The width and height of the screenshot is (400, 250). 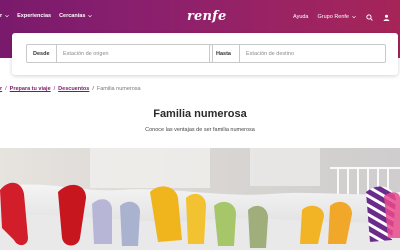 I want to click on origin-field: Desde, so click(x=119, y=53).